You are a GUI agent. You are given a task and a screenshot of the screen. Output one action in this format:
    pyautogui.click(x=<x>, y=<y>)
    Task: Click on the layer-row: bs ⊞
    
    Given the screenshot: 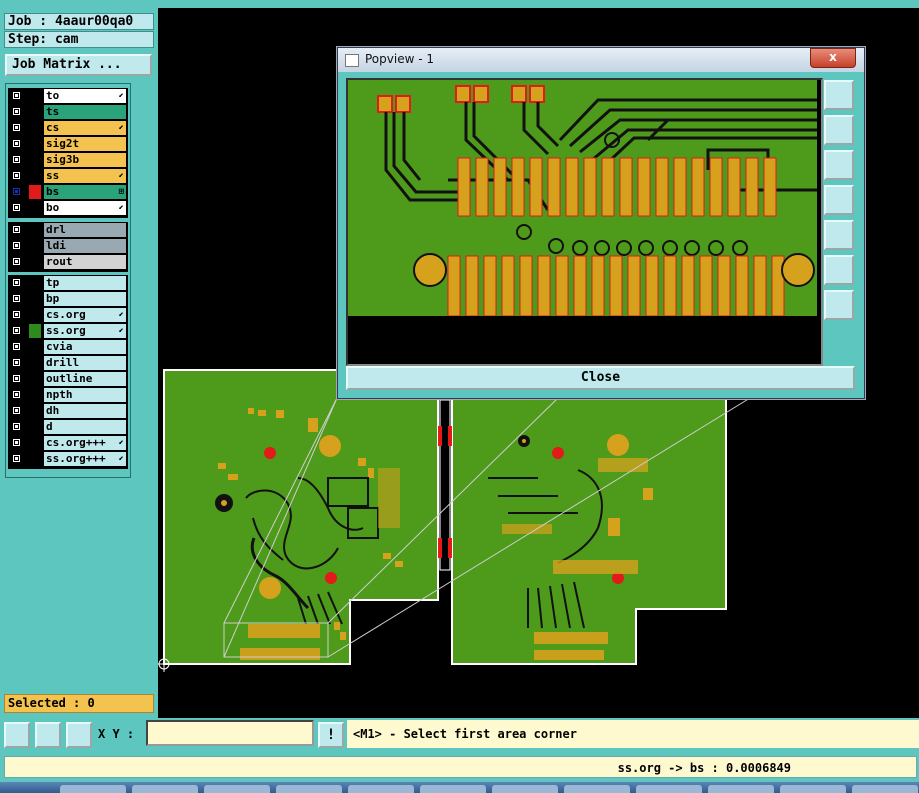 What is the action you would take?
    pyautogui.click(x=68, y=192)
    